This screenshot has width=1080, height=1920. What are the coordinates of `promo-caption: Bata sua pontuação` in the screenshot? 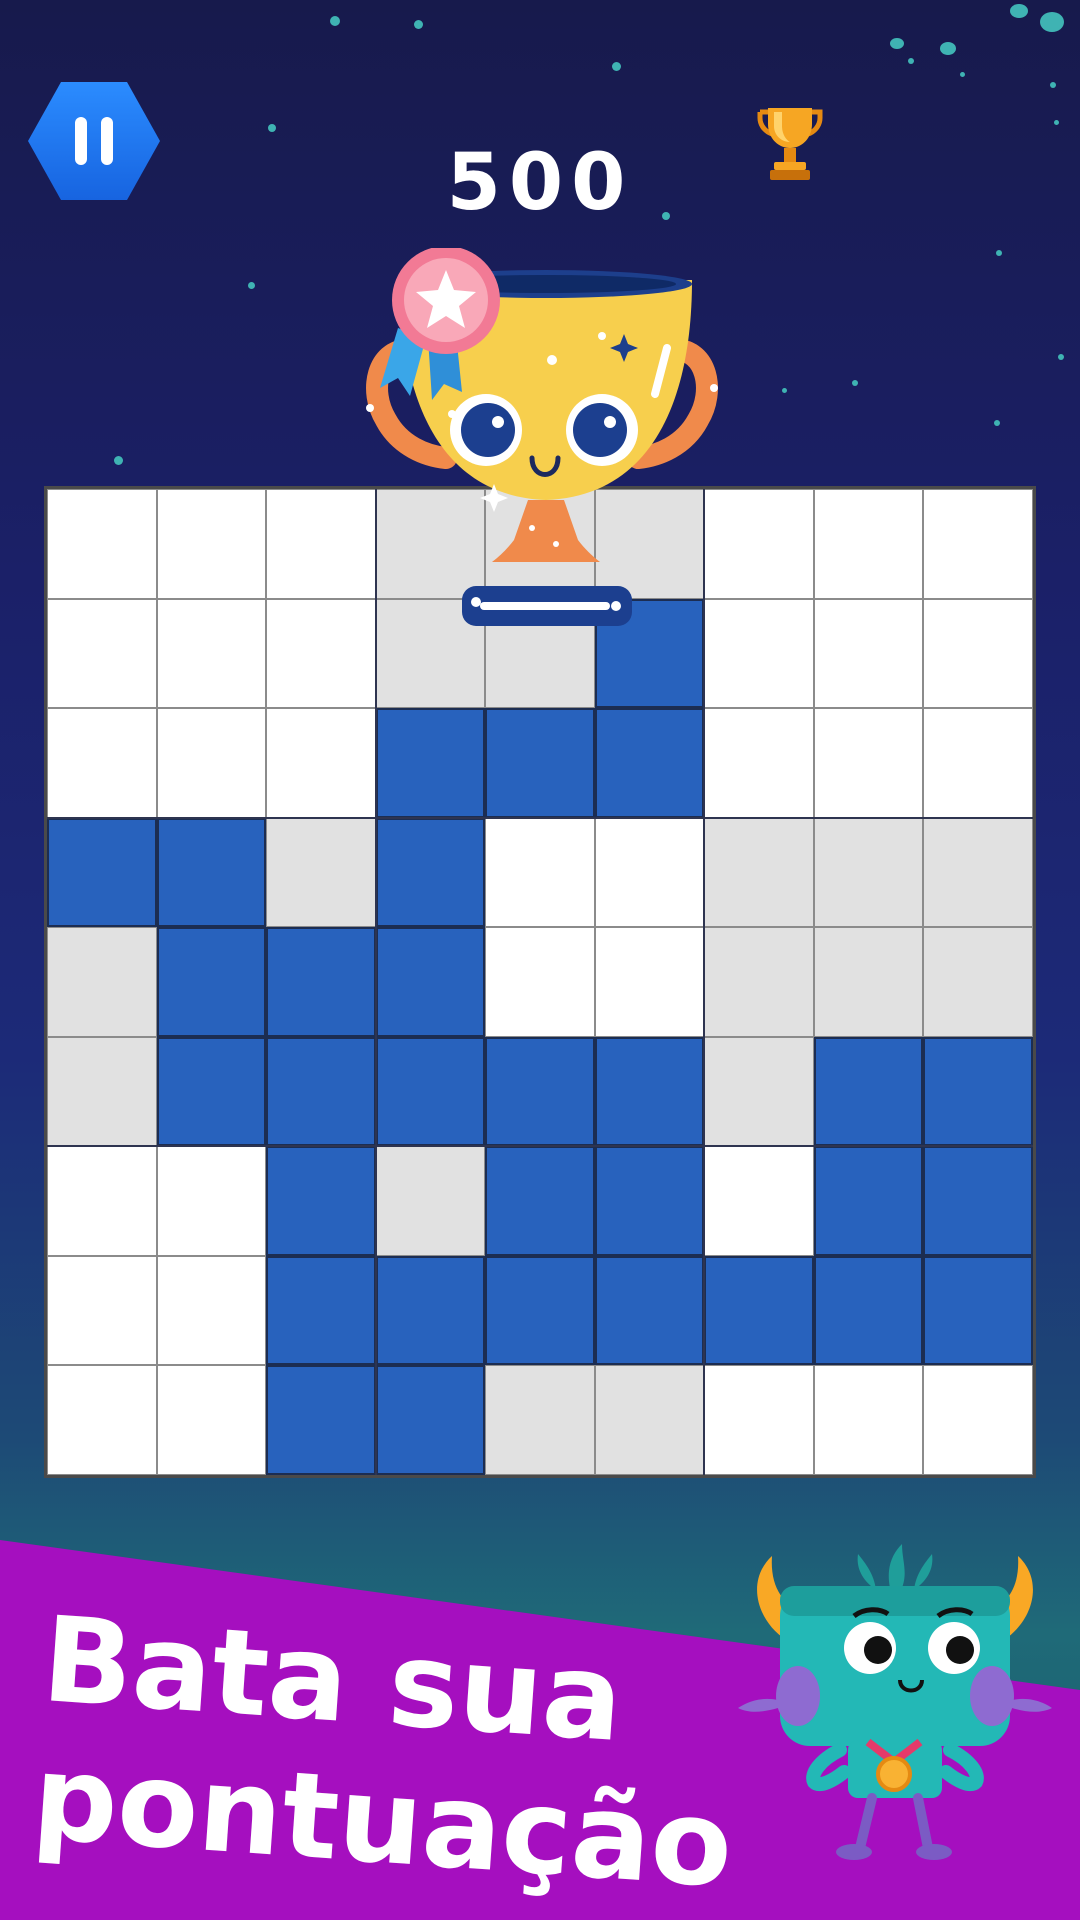 It's located at (383, 1752).